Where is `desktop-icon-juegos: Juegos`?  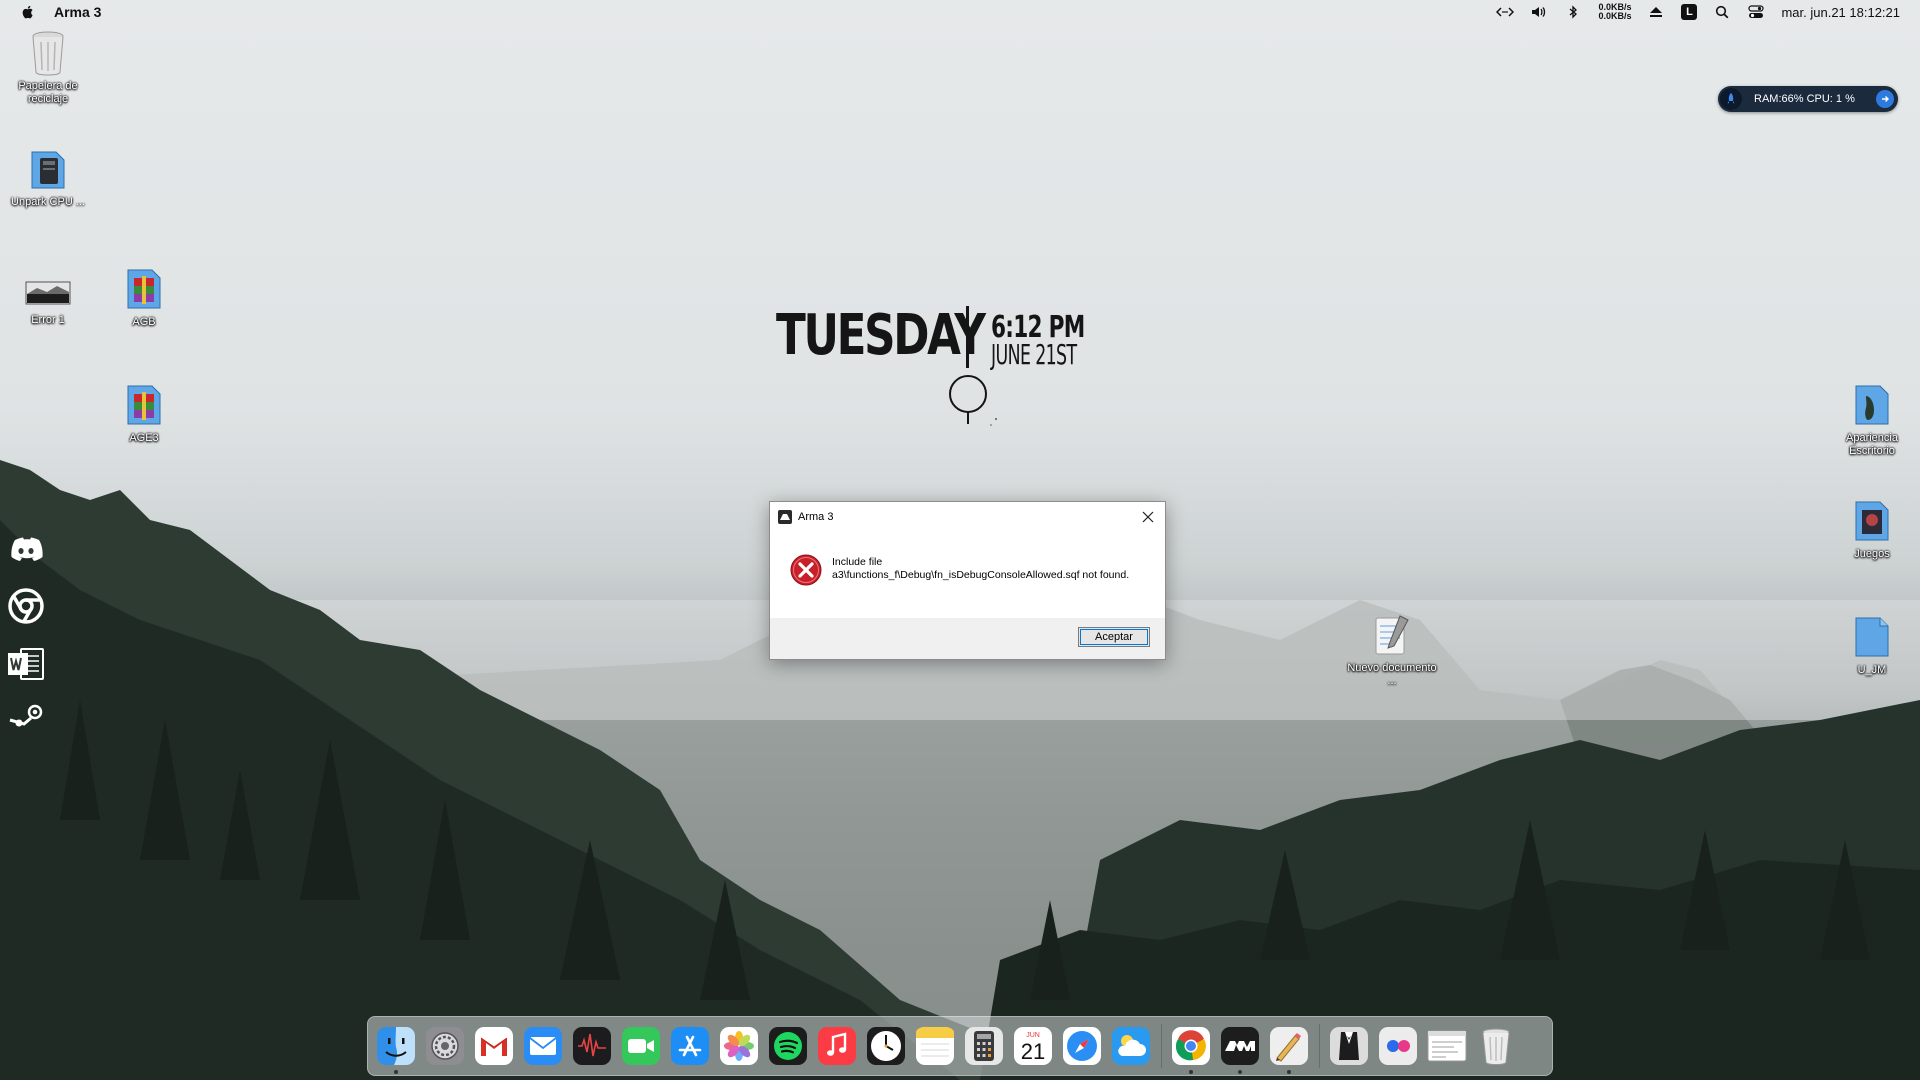 desktop-icon-juegos: Juegos is located at coordinates (1872, 529).